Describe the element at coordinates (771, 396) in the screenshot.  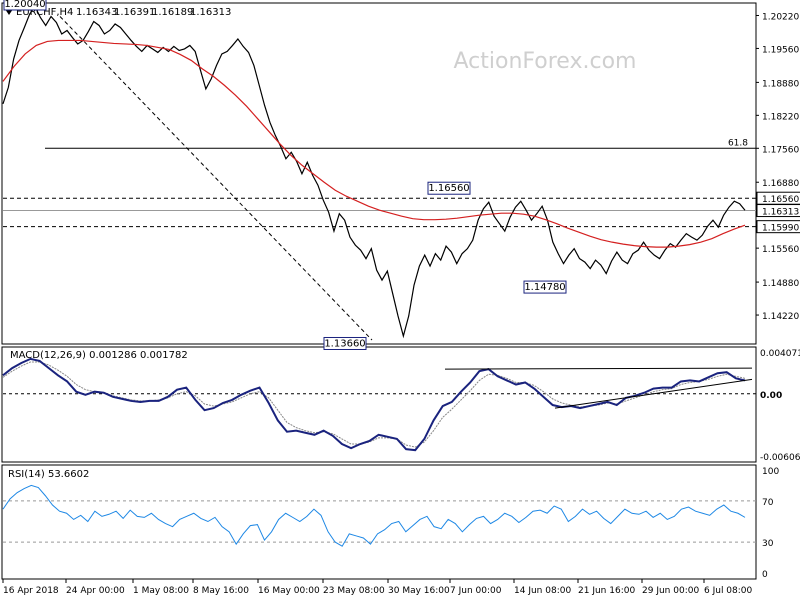
I see `macd-axis-tick: 0.00` at that location.